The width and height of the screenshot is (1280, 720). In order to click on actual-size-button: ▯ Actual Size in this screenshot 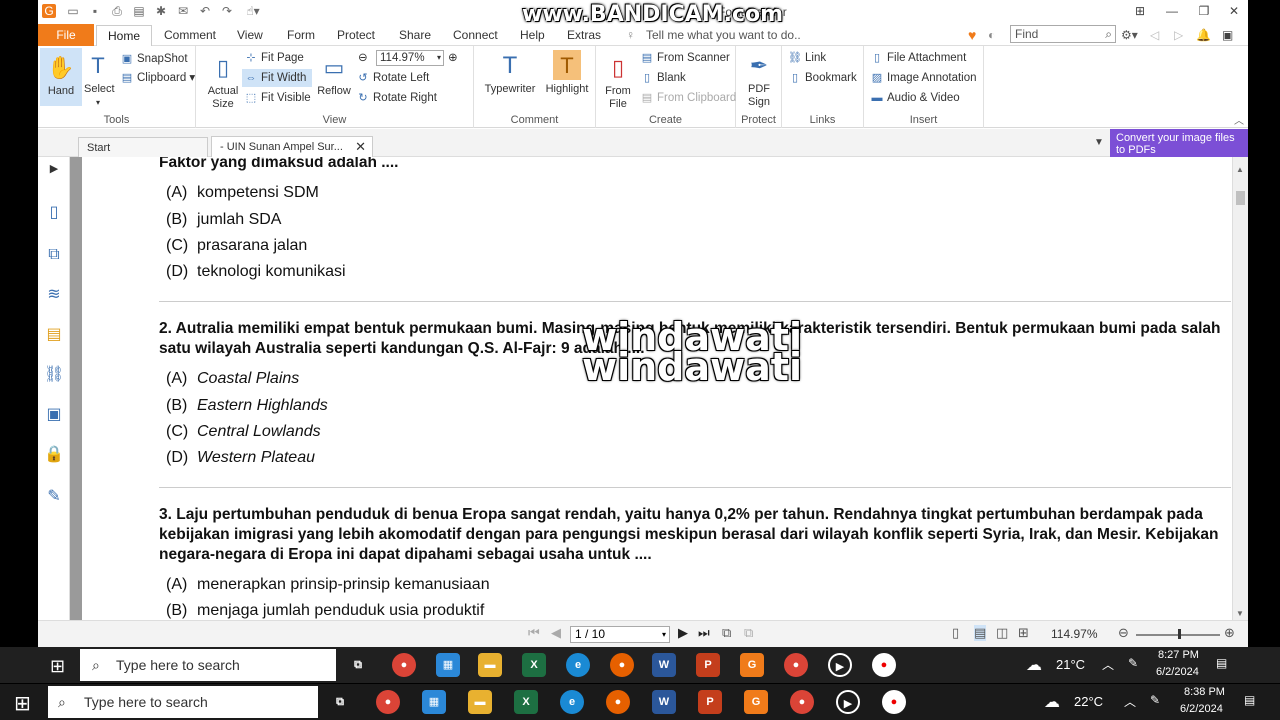, I will do `click(223, 81)`.